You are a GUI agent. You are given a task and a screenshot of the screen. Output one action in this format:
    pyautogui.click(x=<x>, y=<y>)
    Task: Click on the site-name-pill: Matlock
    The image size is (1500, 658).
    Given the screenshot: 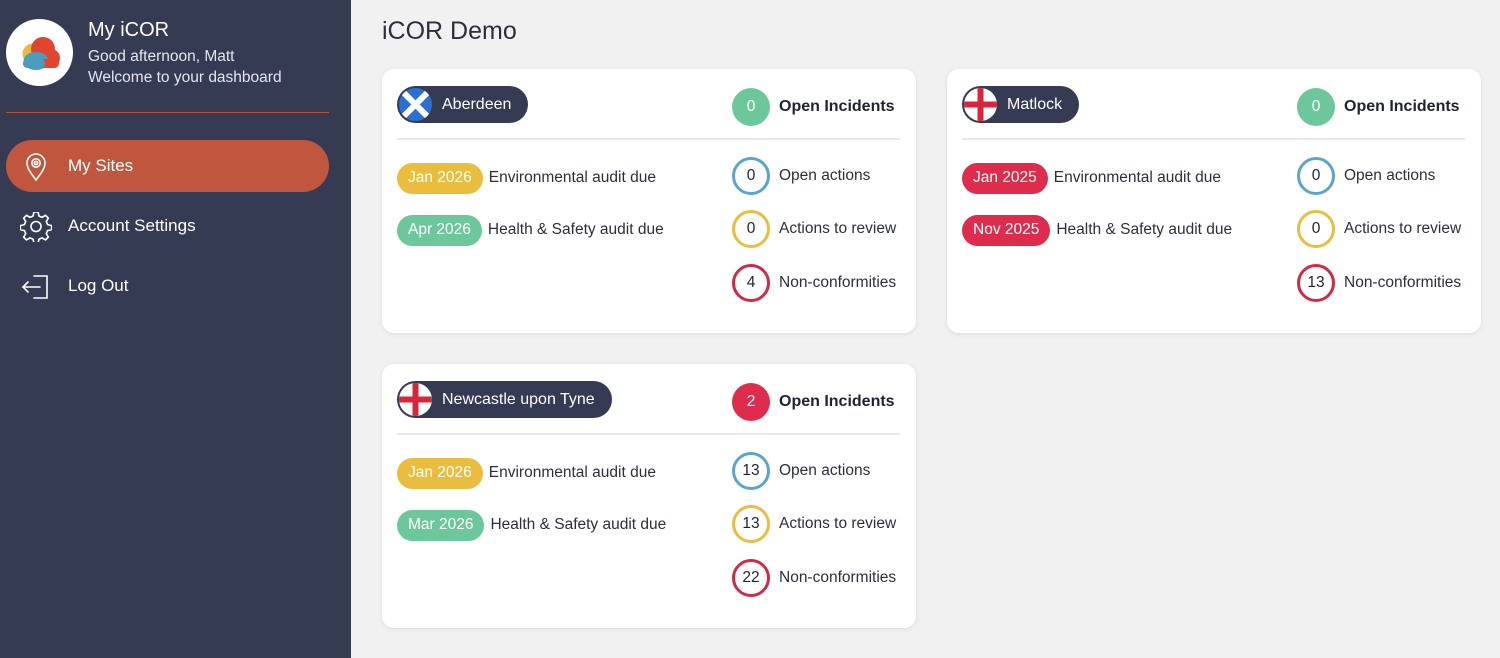 What is the action you would take?
    pyautogui.click(x=1021, y=104)
    